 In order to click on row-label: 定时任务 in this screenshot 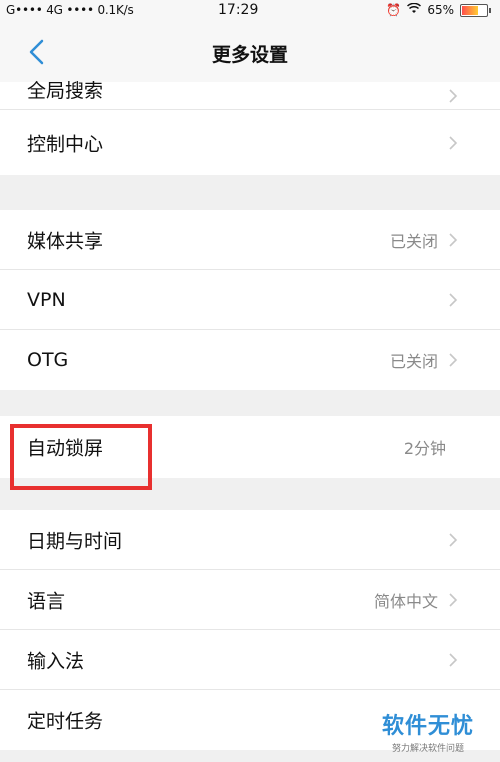, I will do `click(65, 721)`.